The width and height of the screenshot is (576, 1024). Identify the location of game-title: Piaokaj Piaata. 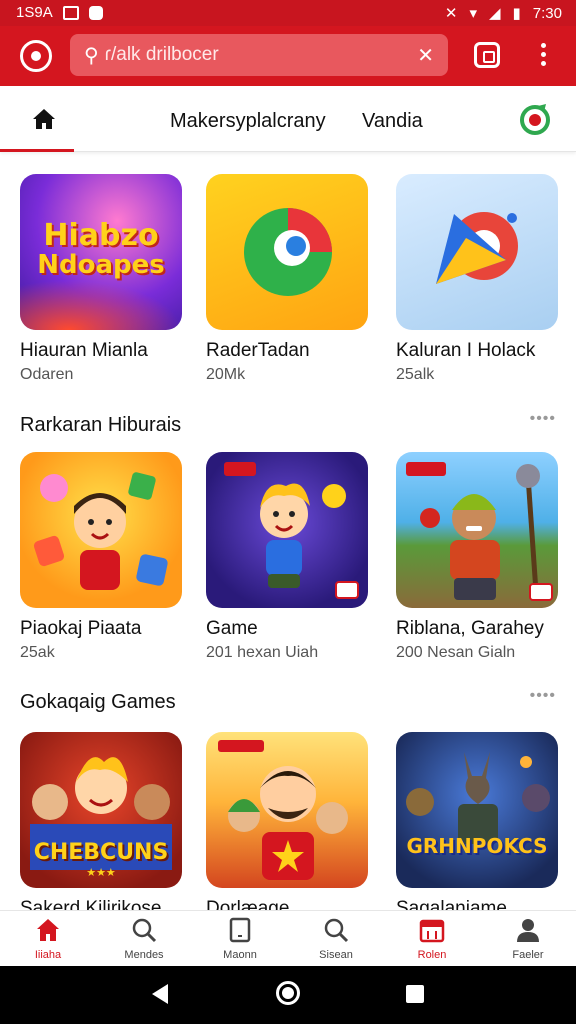
(81, 628).